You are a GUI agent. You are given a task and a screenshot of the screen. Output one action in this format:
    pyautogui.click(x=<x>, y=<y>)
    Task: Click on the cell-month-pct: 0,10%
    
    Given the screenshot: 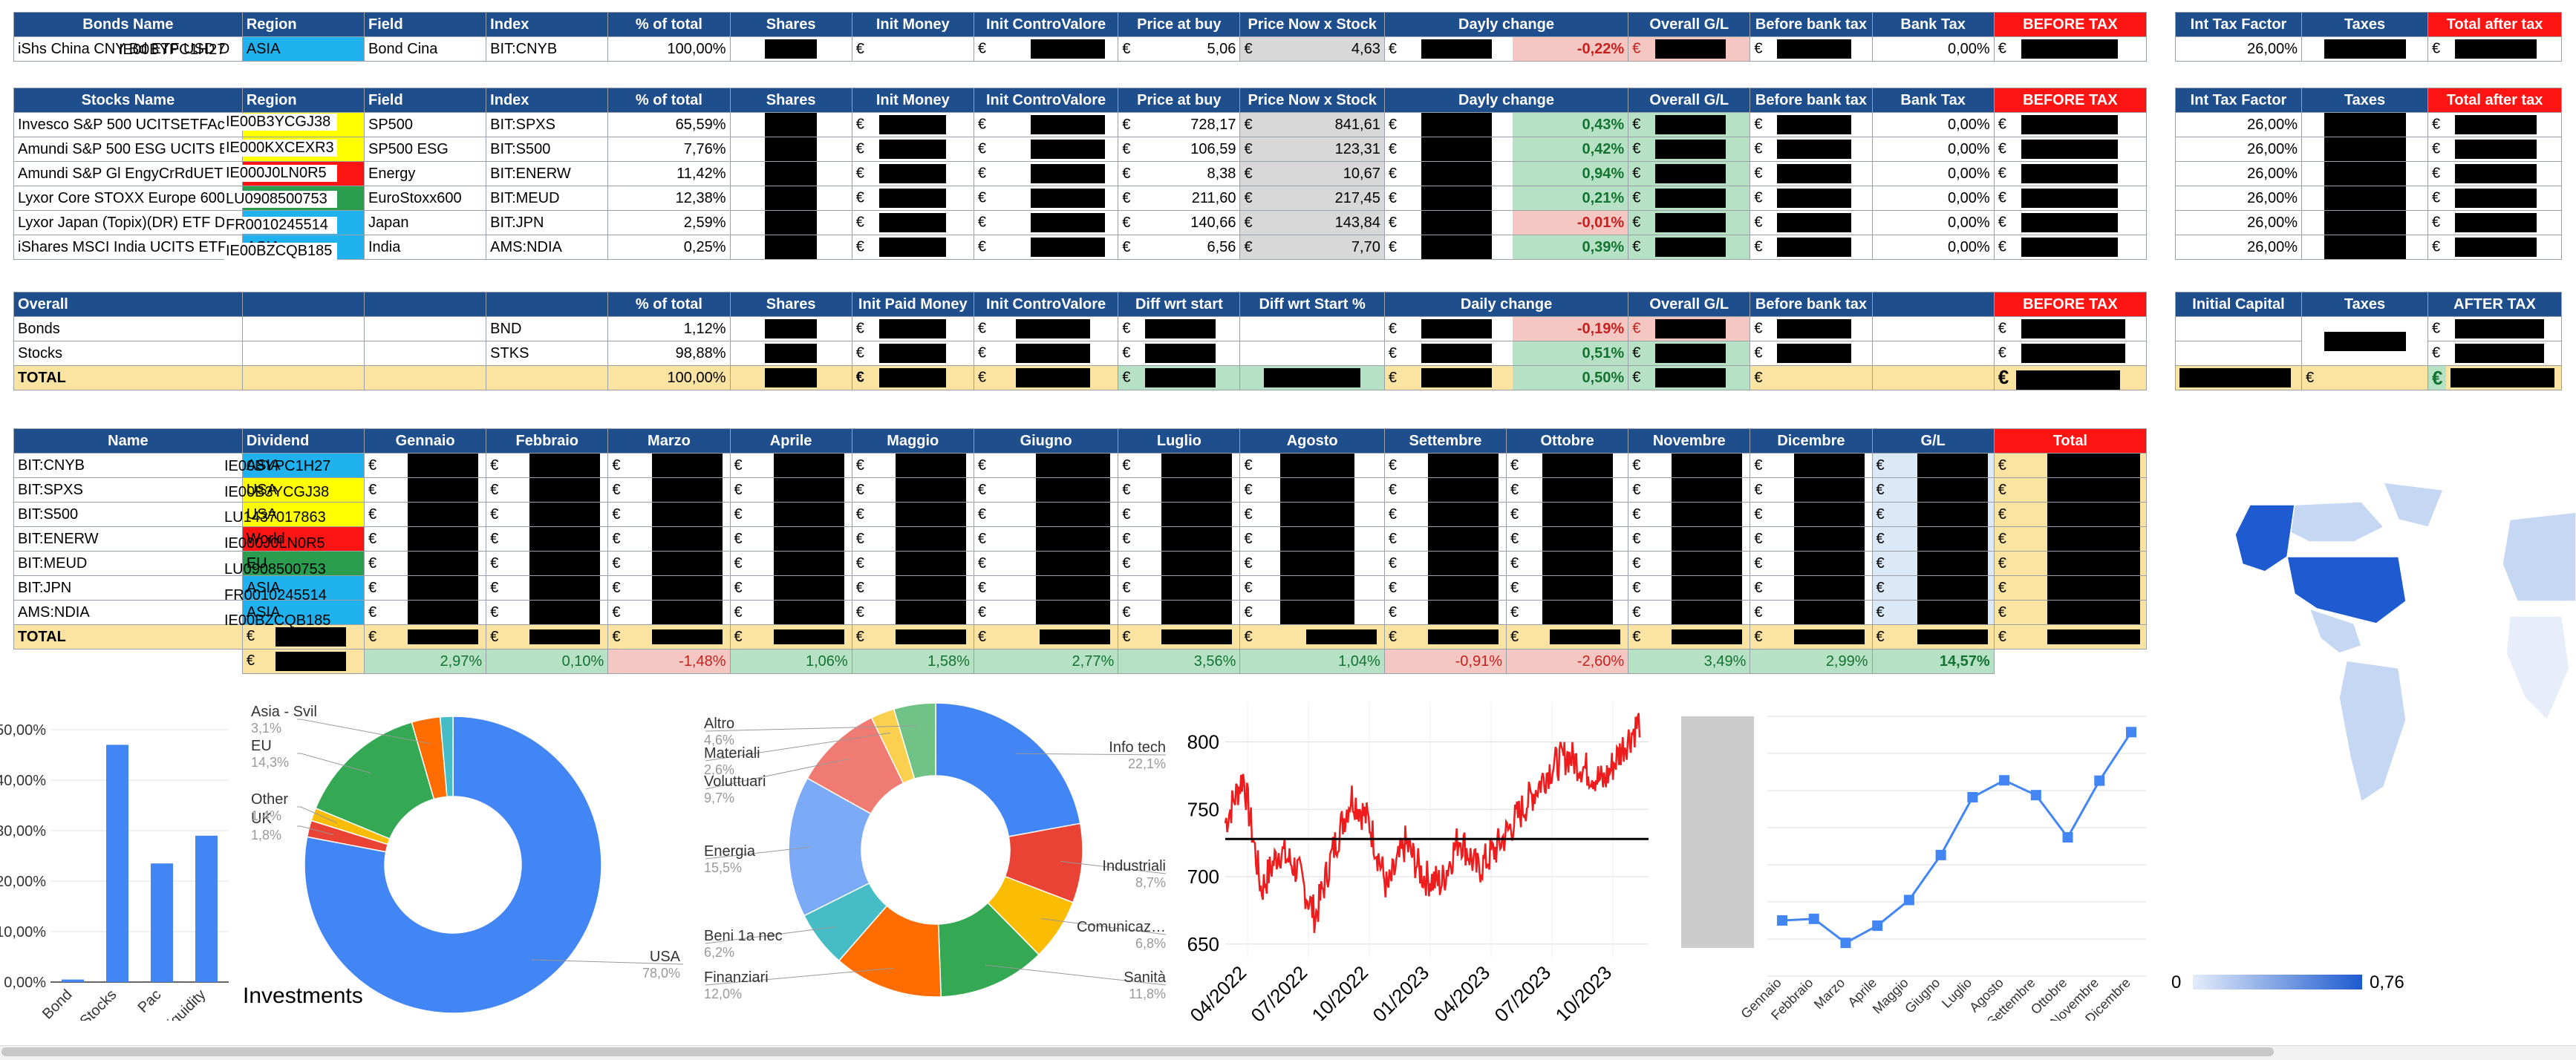 What is the action you would take?
    pyautogui.click(x=547, y=661)
    